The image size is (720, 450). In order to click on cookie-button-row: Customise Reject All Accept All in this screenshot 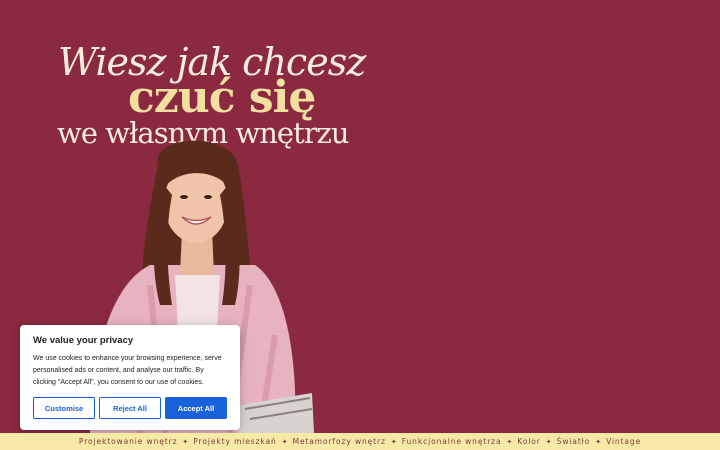, I will do `click(130, 408)`.